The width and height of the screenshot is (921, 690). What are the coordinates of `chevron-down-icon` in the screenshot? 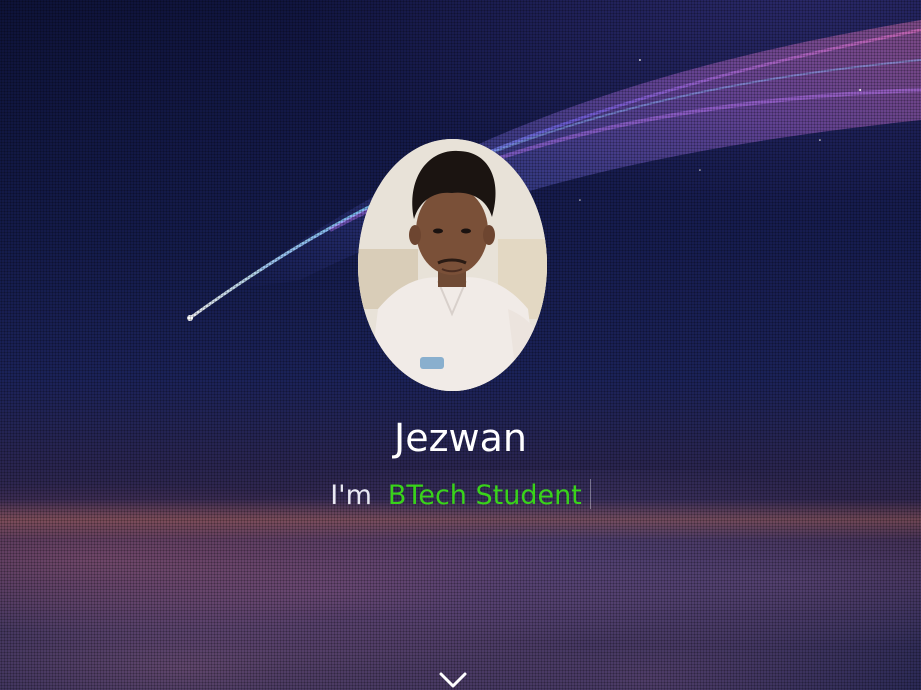 It's located at (453, 680).